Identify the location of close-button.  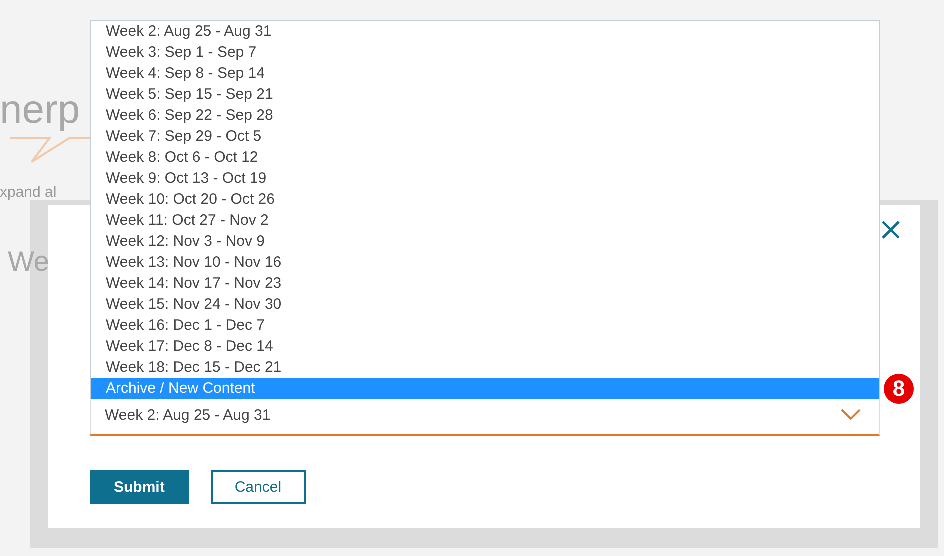
(891, 230).